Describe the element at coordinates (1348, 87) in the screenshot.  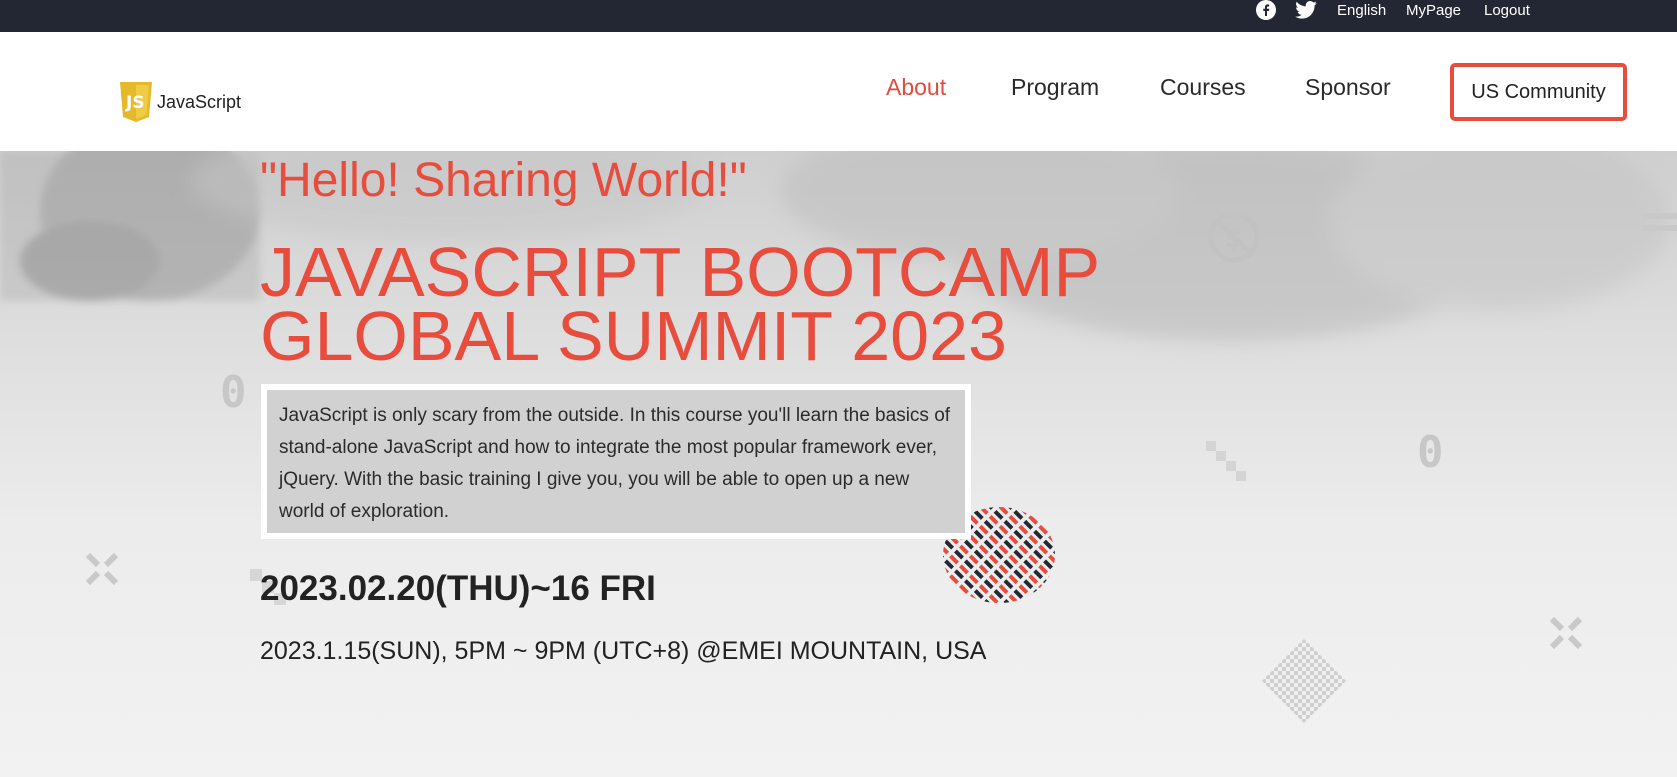
I see `nav-sponsor: Sponsor` at that location.